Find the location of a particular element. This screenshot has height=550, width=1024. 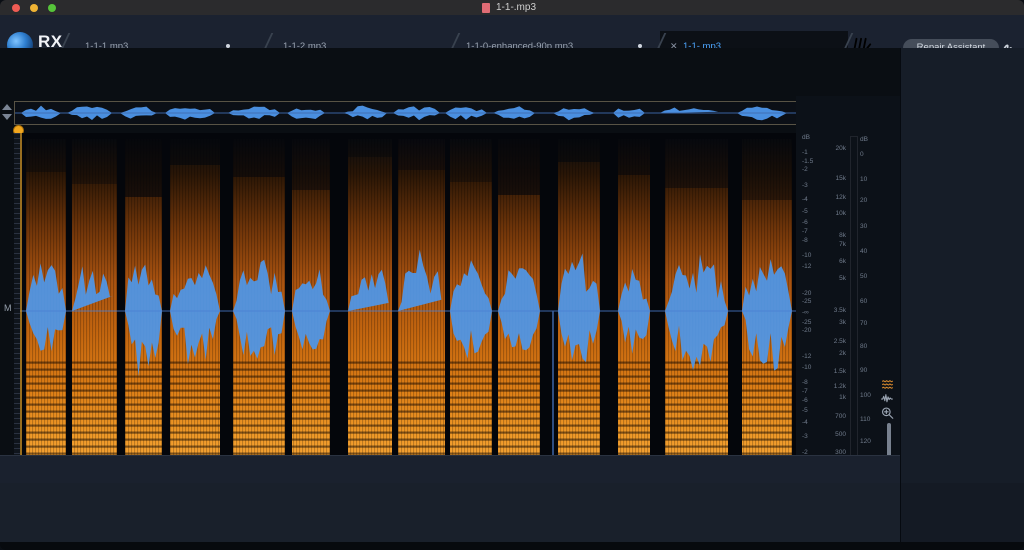

axis-label: 90 is located at coordinates (864, 370).